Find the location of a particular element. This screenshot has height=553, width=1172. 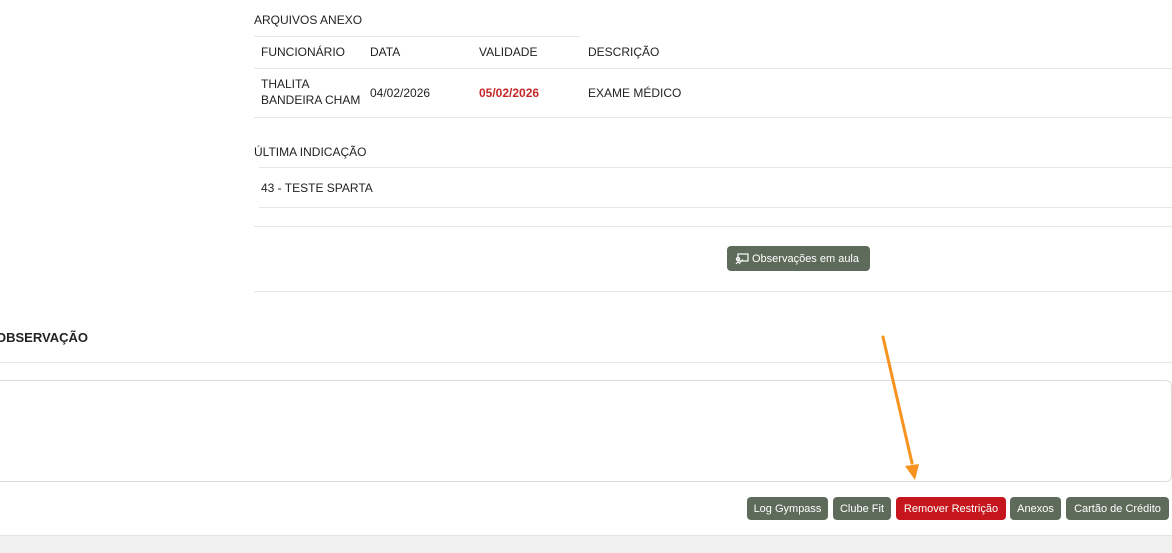

col-description: DESCRIÇÃO is located at coordinates (624, 52).